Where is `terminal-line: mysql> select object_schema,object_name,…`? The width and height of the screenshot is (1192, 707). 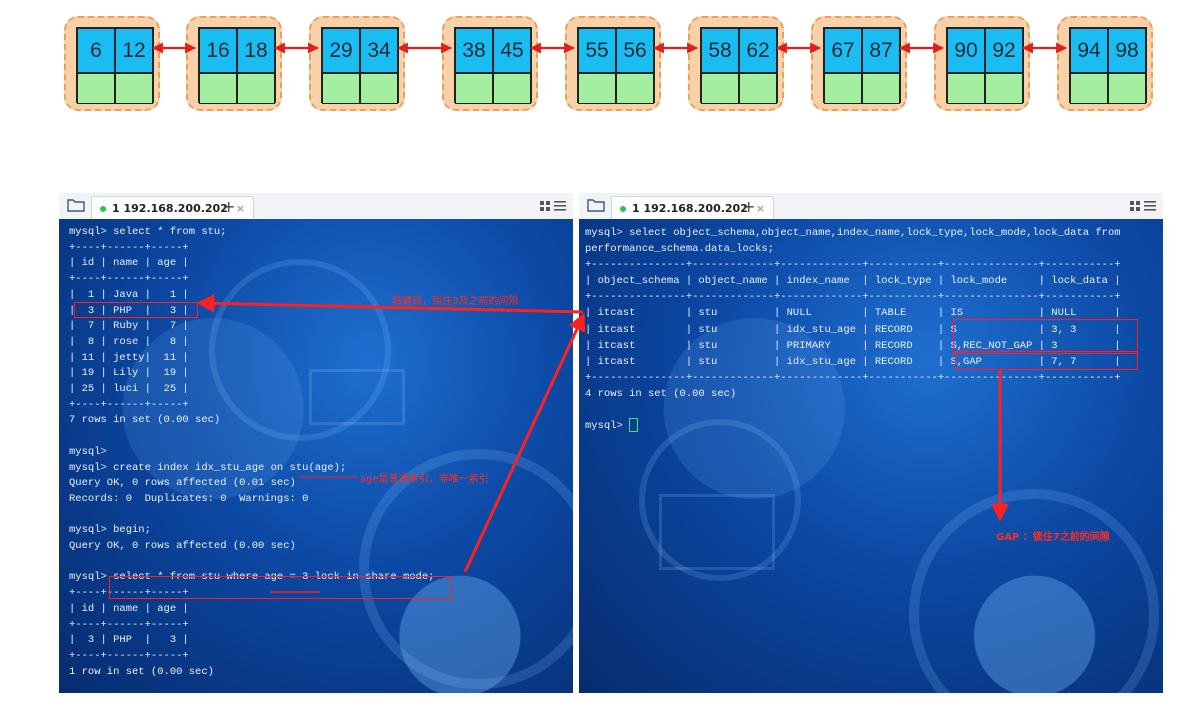 terminal-line: mysql> select object_schema,object_name,… is located at coordinates (853, 233).